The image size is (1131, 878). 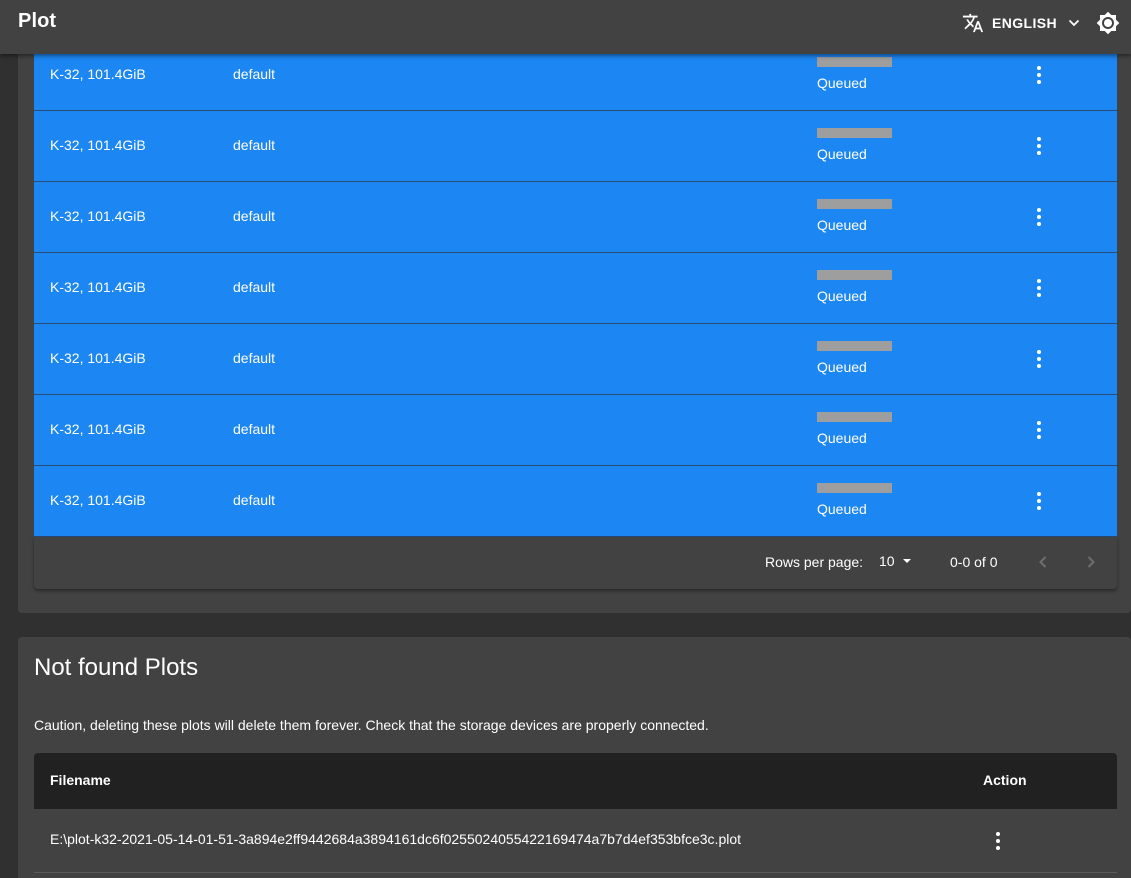 I want to click on chevron-right-icon, so click(x=1091, y=562).